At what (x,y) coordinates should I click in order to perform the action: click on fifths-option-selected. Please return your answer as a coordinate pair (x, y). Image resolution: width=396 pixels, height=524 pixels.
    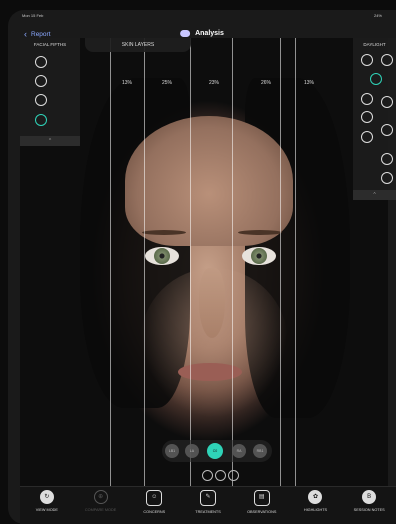
    Looking at the image, I should click on (41, 120).